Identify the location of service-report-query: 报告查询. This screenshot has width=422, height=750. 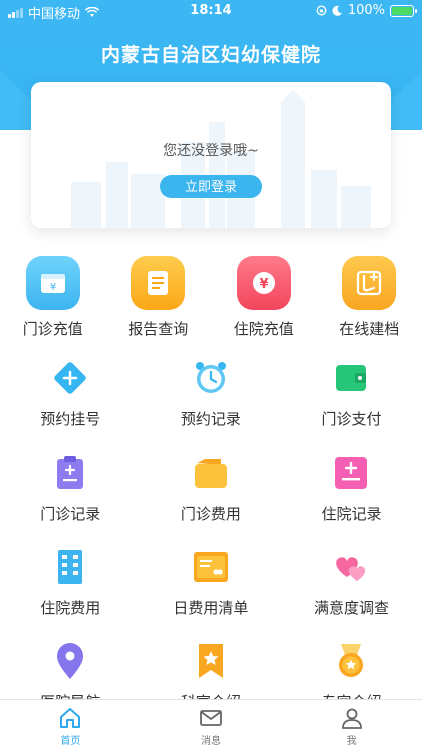
(159, 297).